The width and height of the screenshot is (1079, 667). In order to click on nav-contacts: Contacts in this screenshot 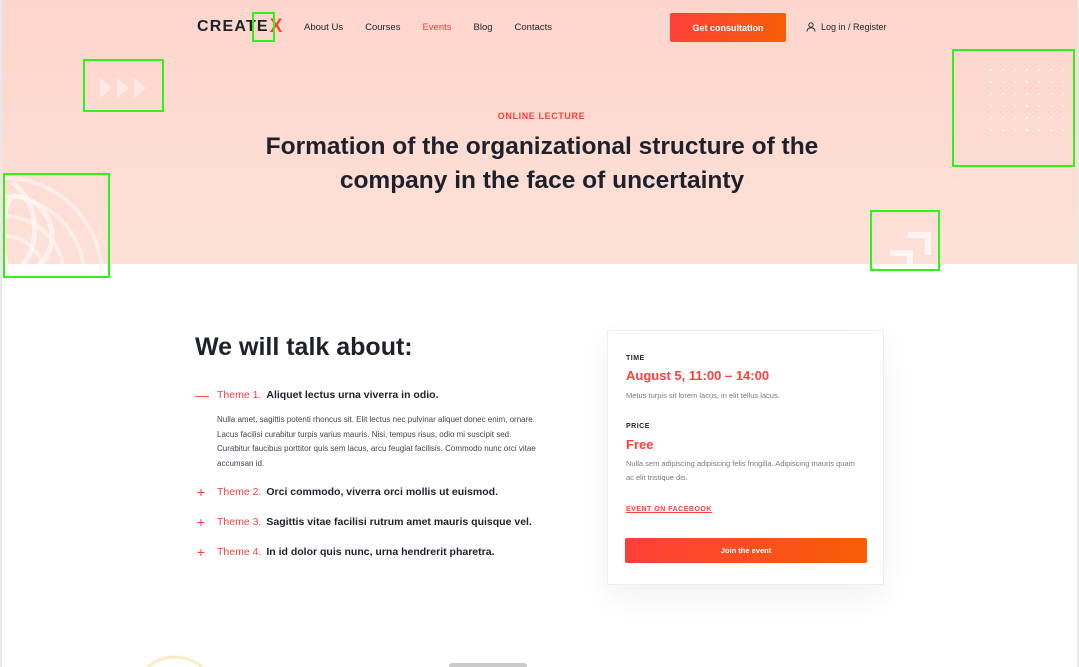, I will do `click(534, 27)`.